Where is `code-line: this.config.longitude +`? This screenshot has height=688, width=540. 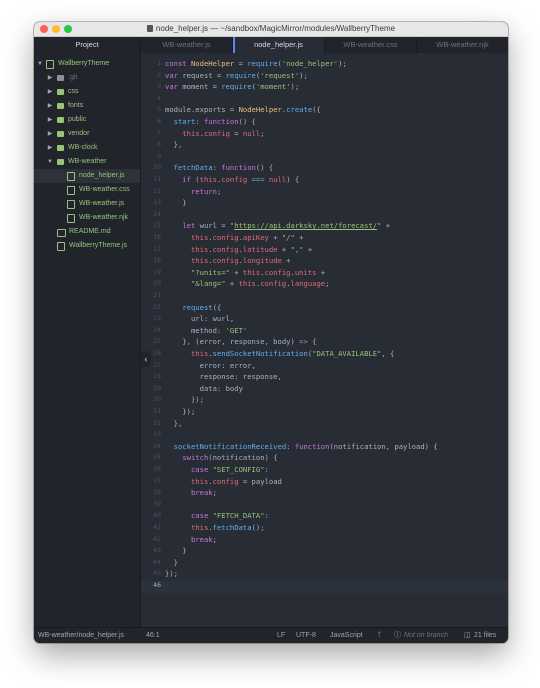 code-line: this.config.longitude + is located at coordinates (228, 260).